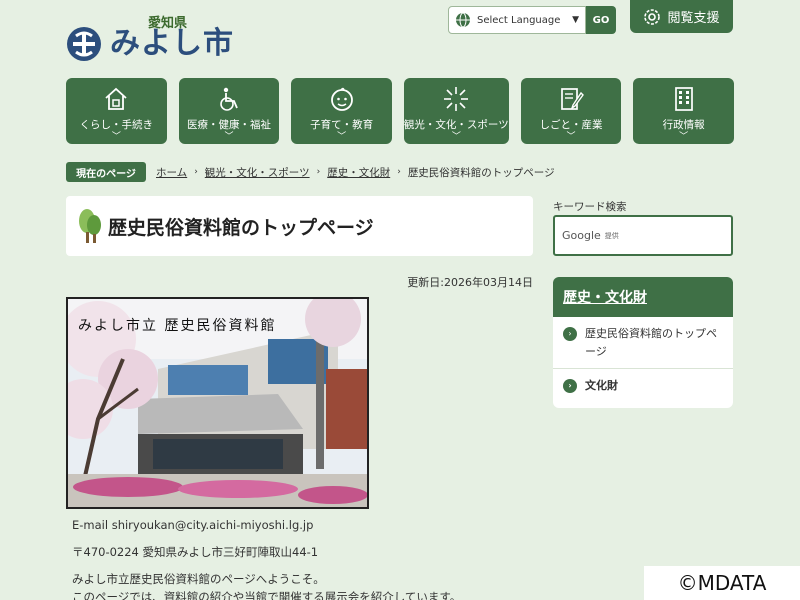  I want to click on go-button: GO, so click(601, 20).